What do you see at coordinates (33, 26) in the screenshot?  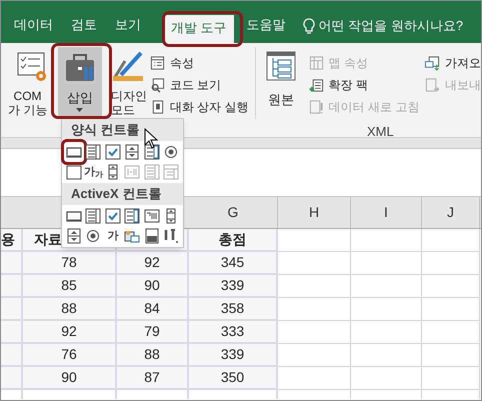 I see `ribbon-tab: 데이터` at bounding box center [33, 26].